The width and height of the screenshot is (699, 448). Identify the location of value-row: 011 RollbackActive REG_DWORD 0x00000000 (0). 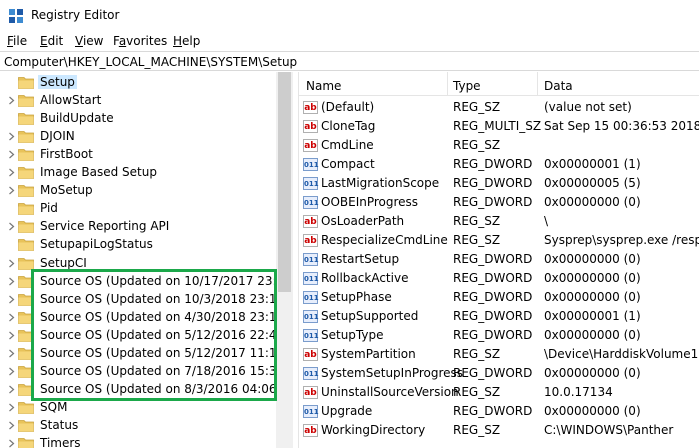
(499, 278).